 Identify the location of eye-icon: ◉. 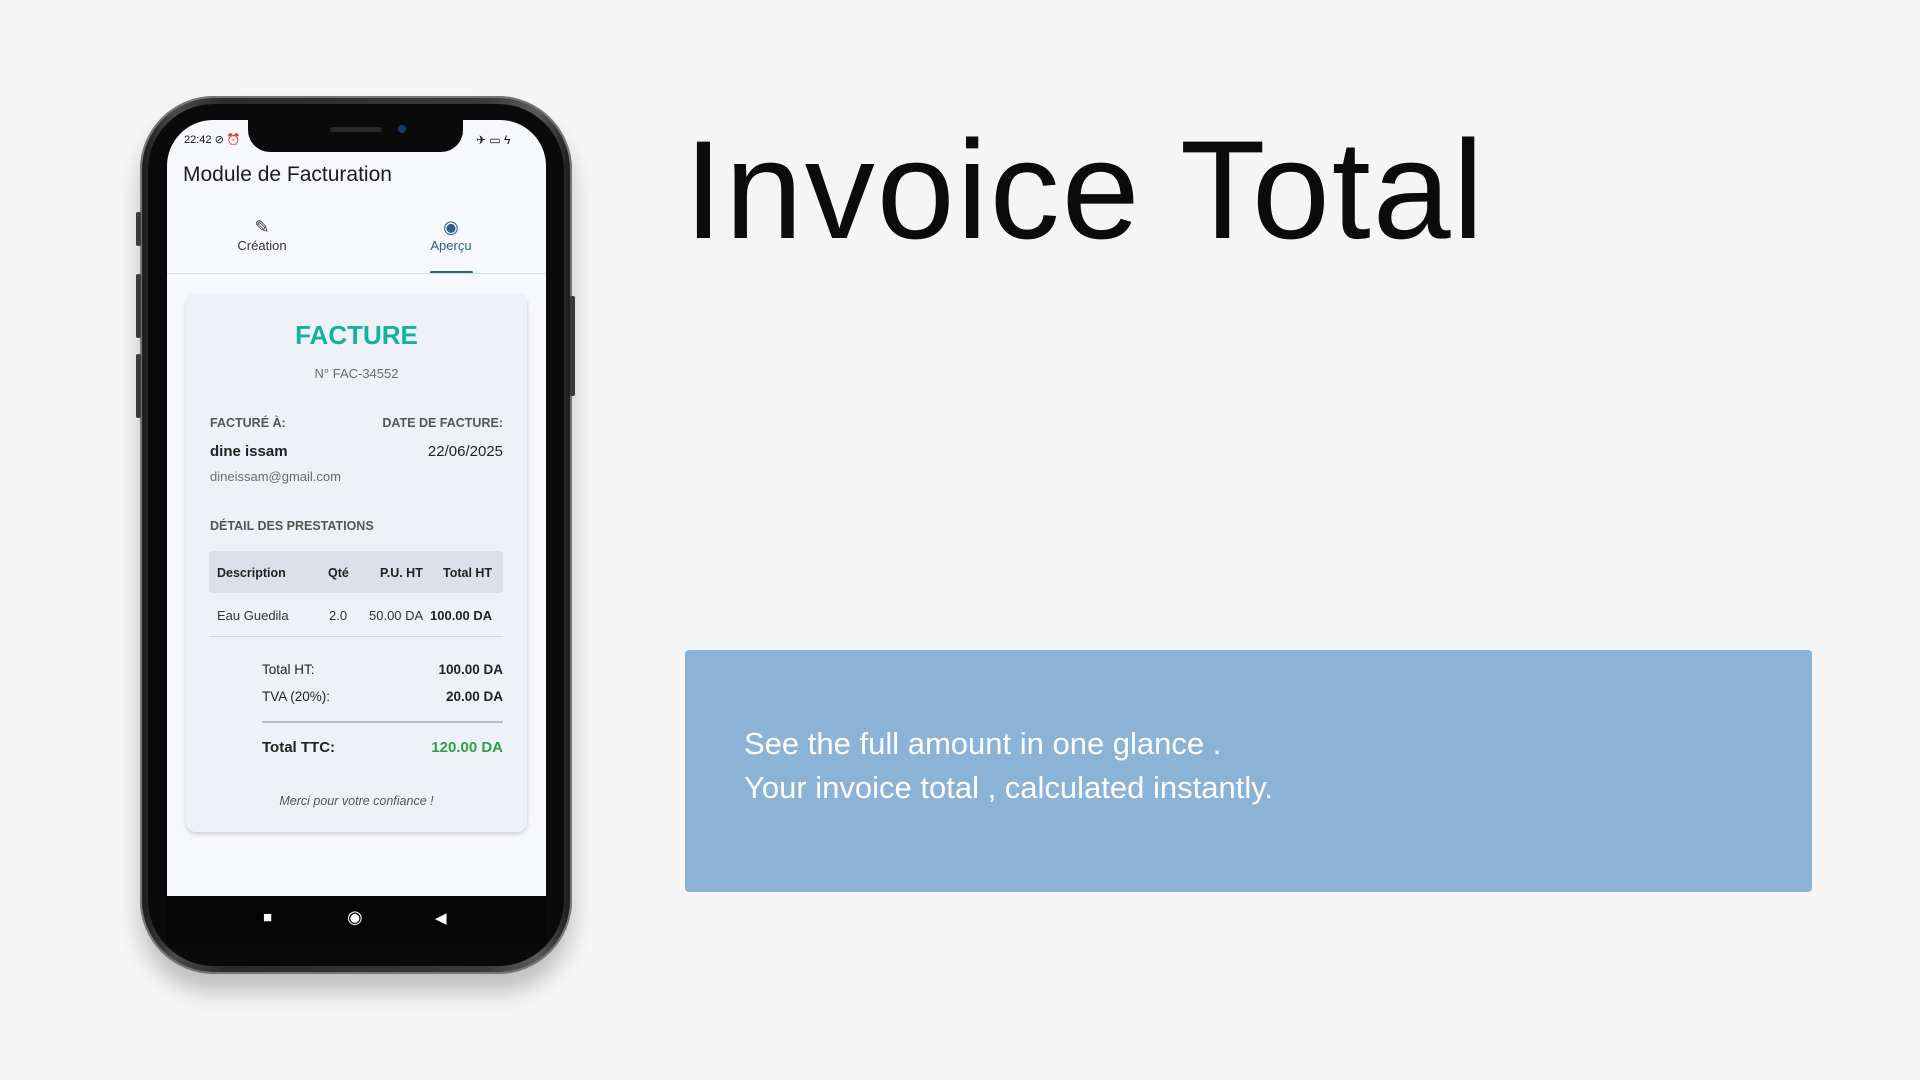
(451, 227).